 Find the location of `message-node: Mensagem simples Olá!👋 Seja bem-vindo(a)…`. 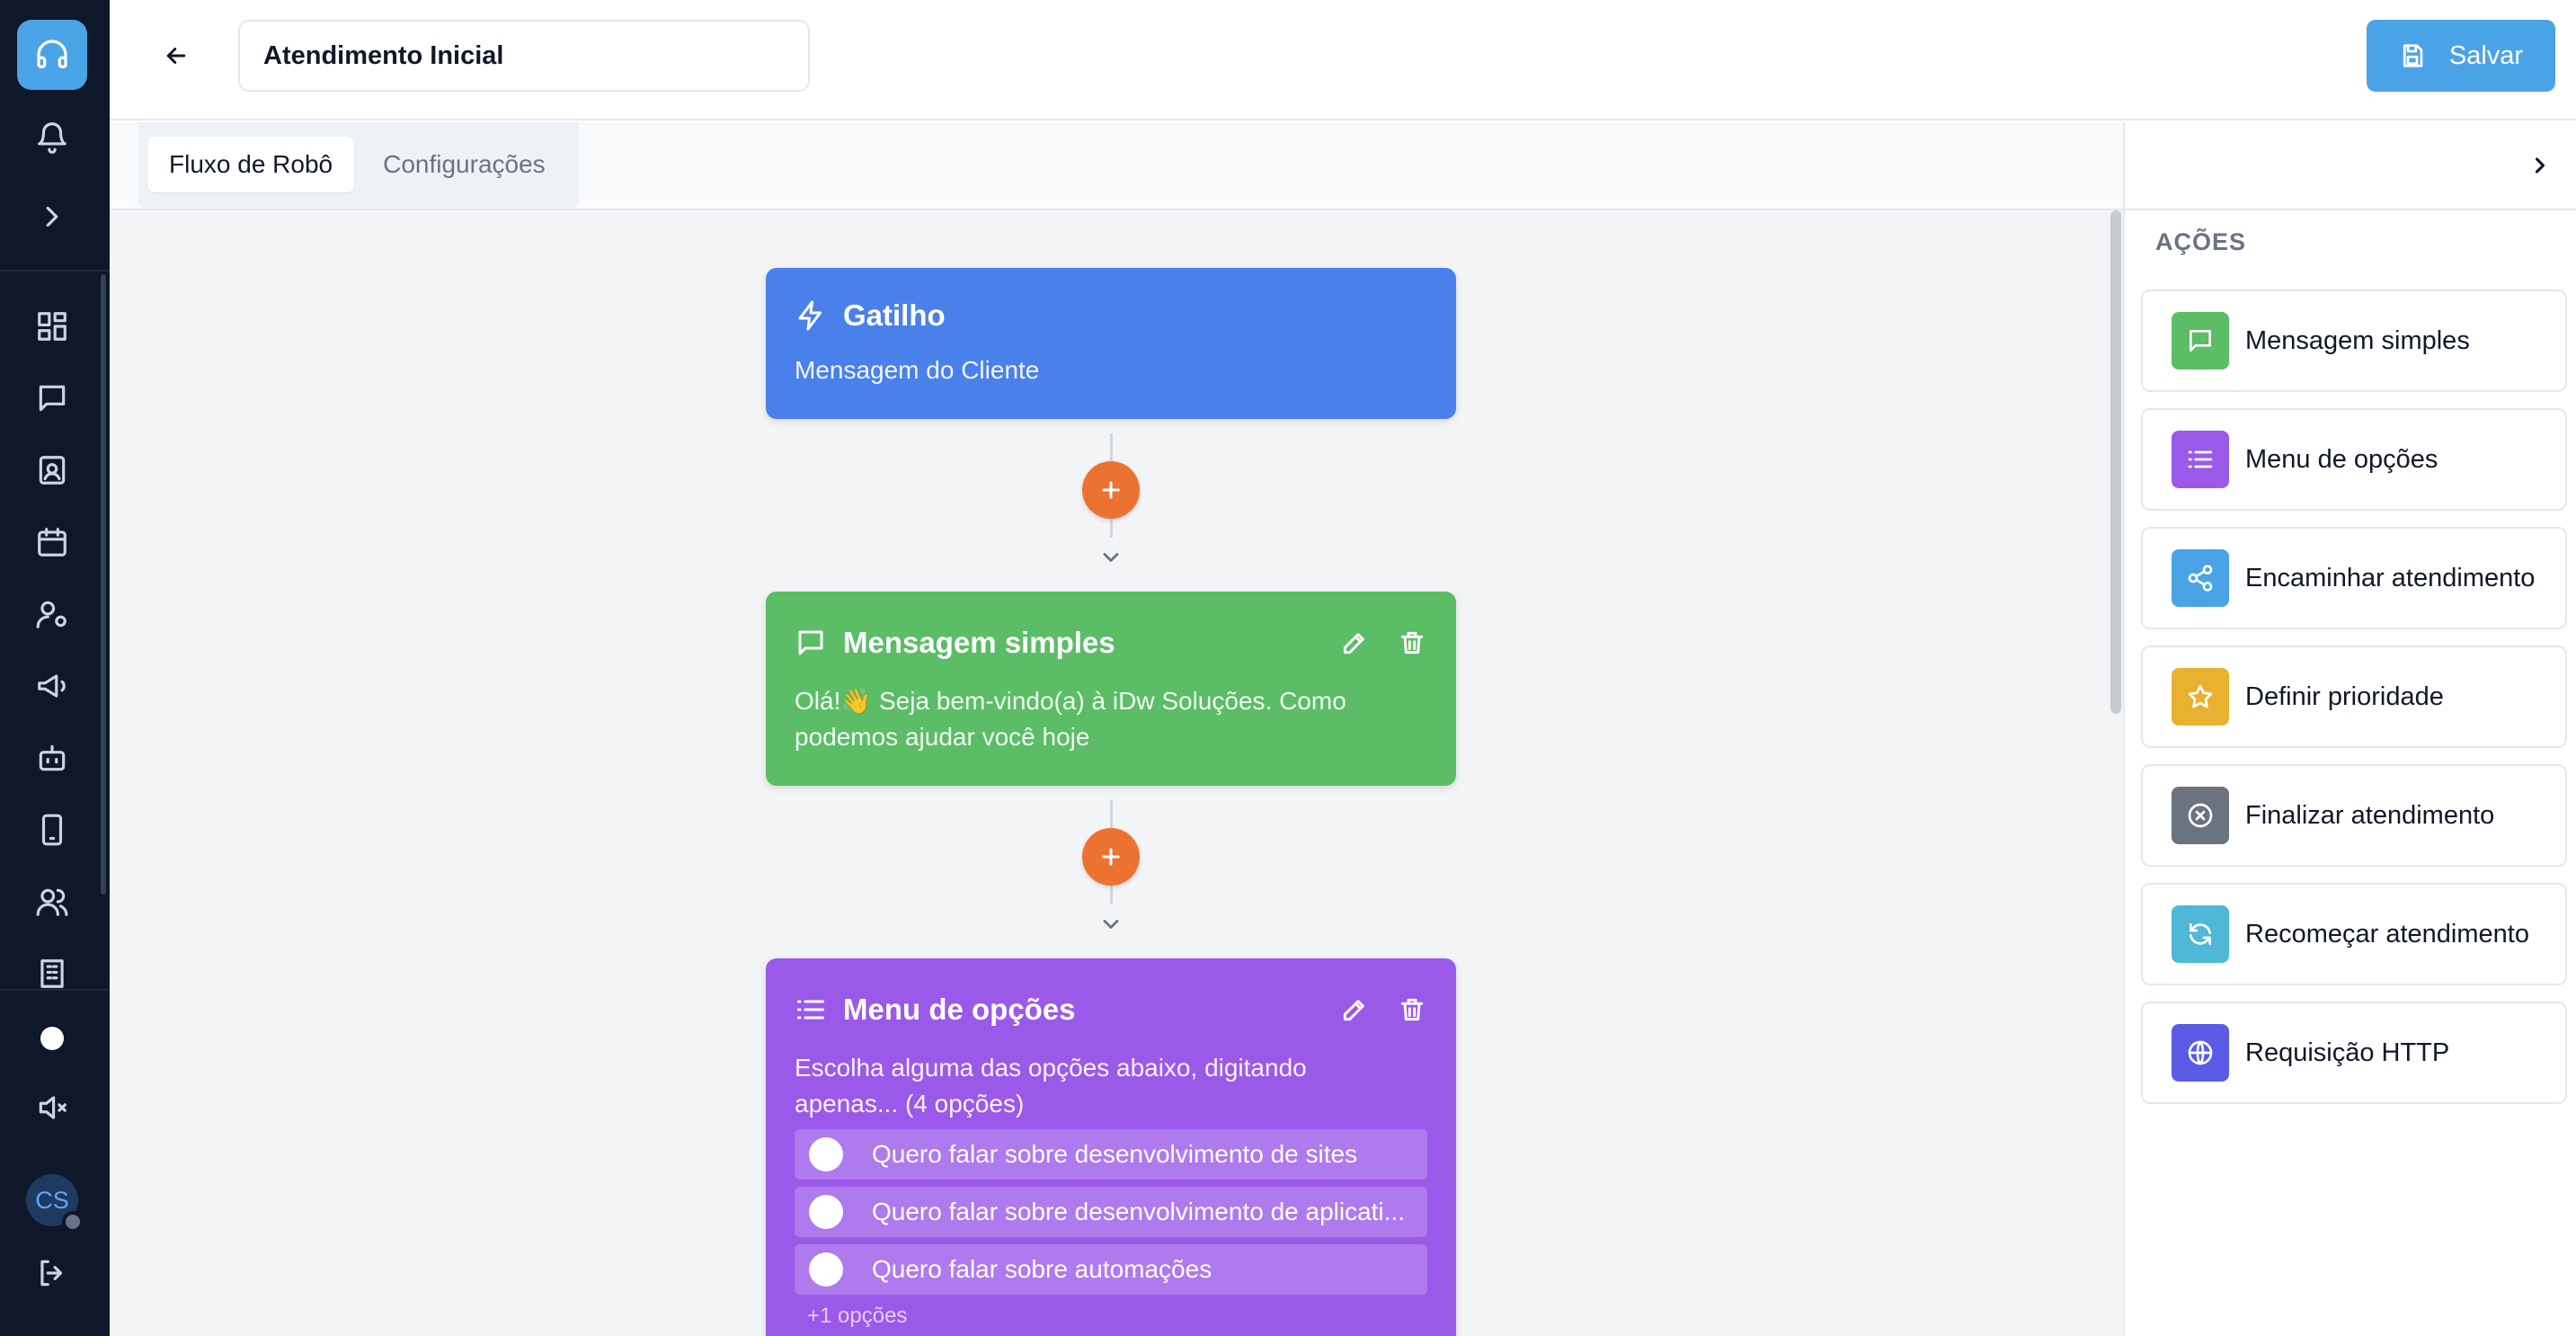

message-node: Mensagem simples Olá!👋 Seja bem-vindo(a)… is located at coordinates (1111, 689).